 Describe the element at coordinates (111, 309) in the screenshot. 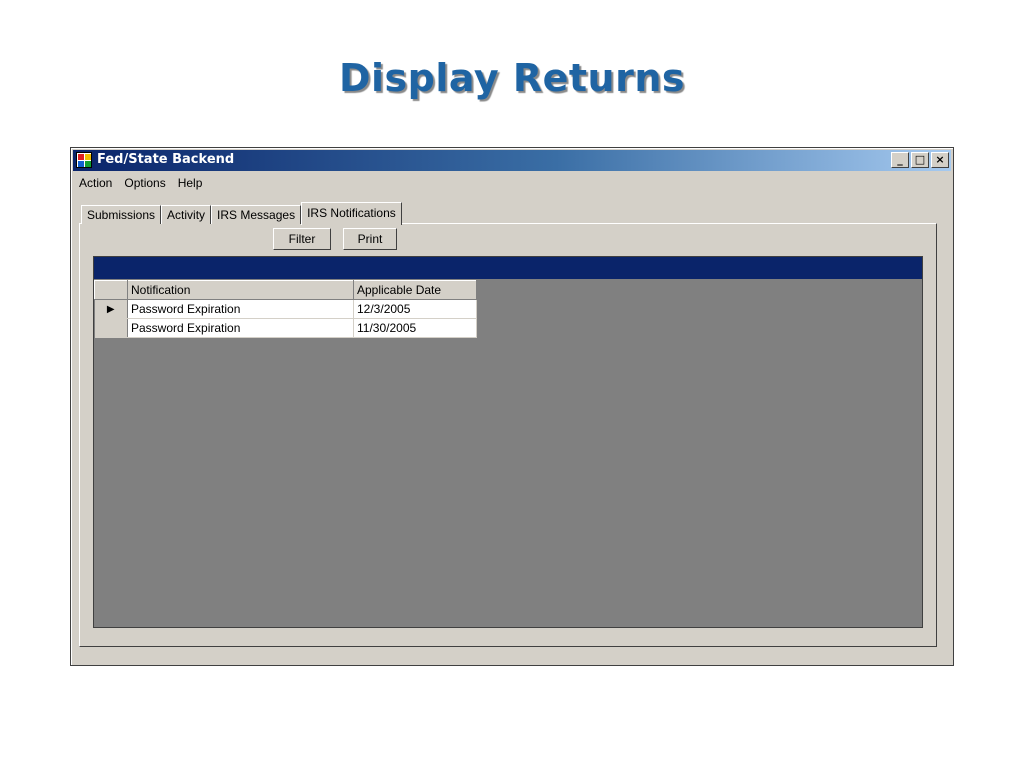

I see `current-row-indicator-icon: ▶` at that location.